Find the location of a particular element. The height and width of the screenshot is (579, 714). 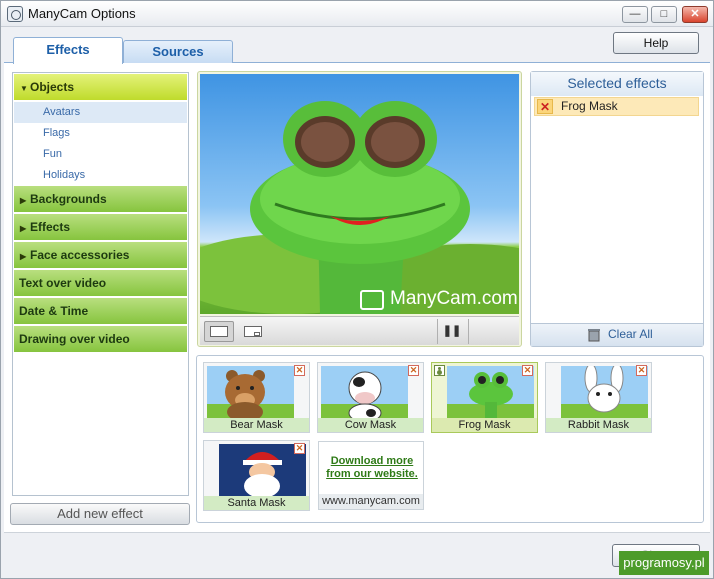

category-face-accessories: ▶ Face accessories is located at coordinates (100, 255).